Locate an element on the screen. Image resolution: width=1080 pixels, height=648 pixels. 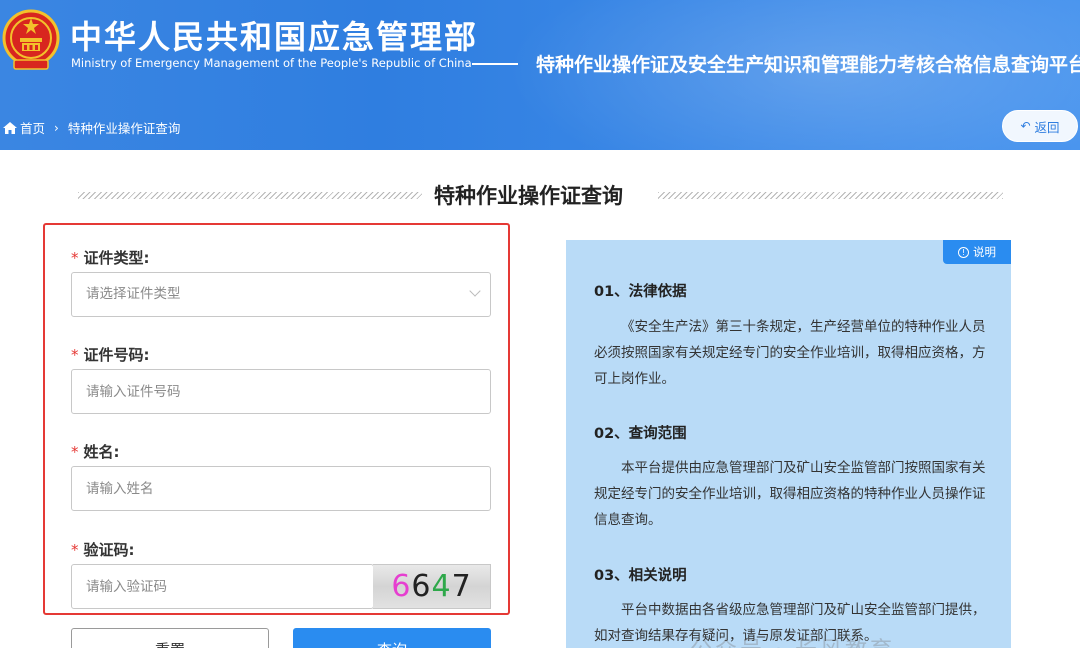
heading-decoration-left is located at coordinates (250, 195).